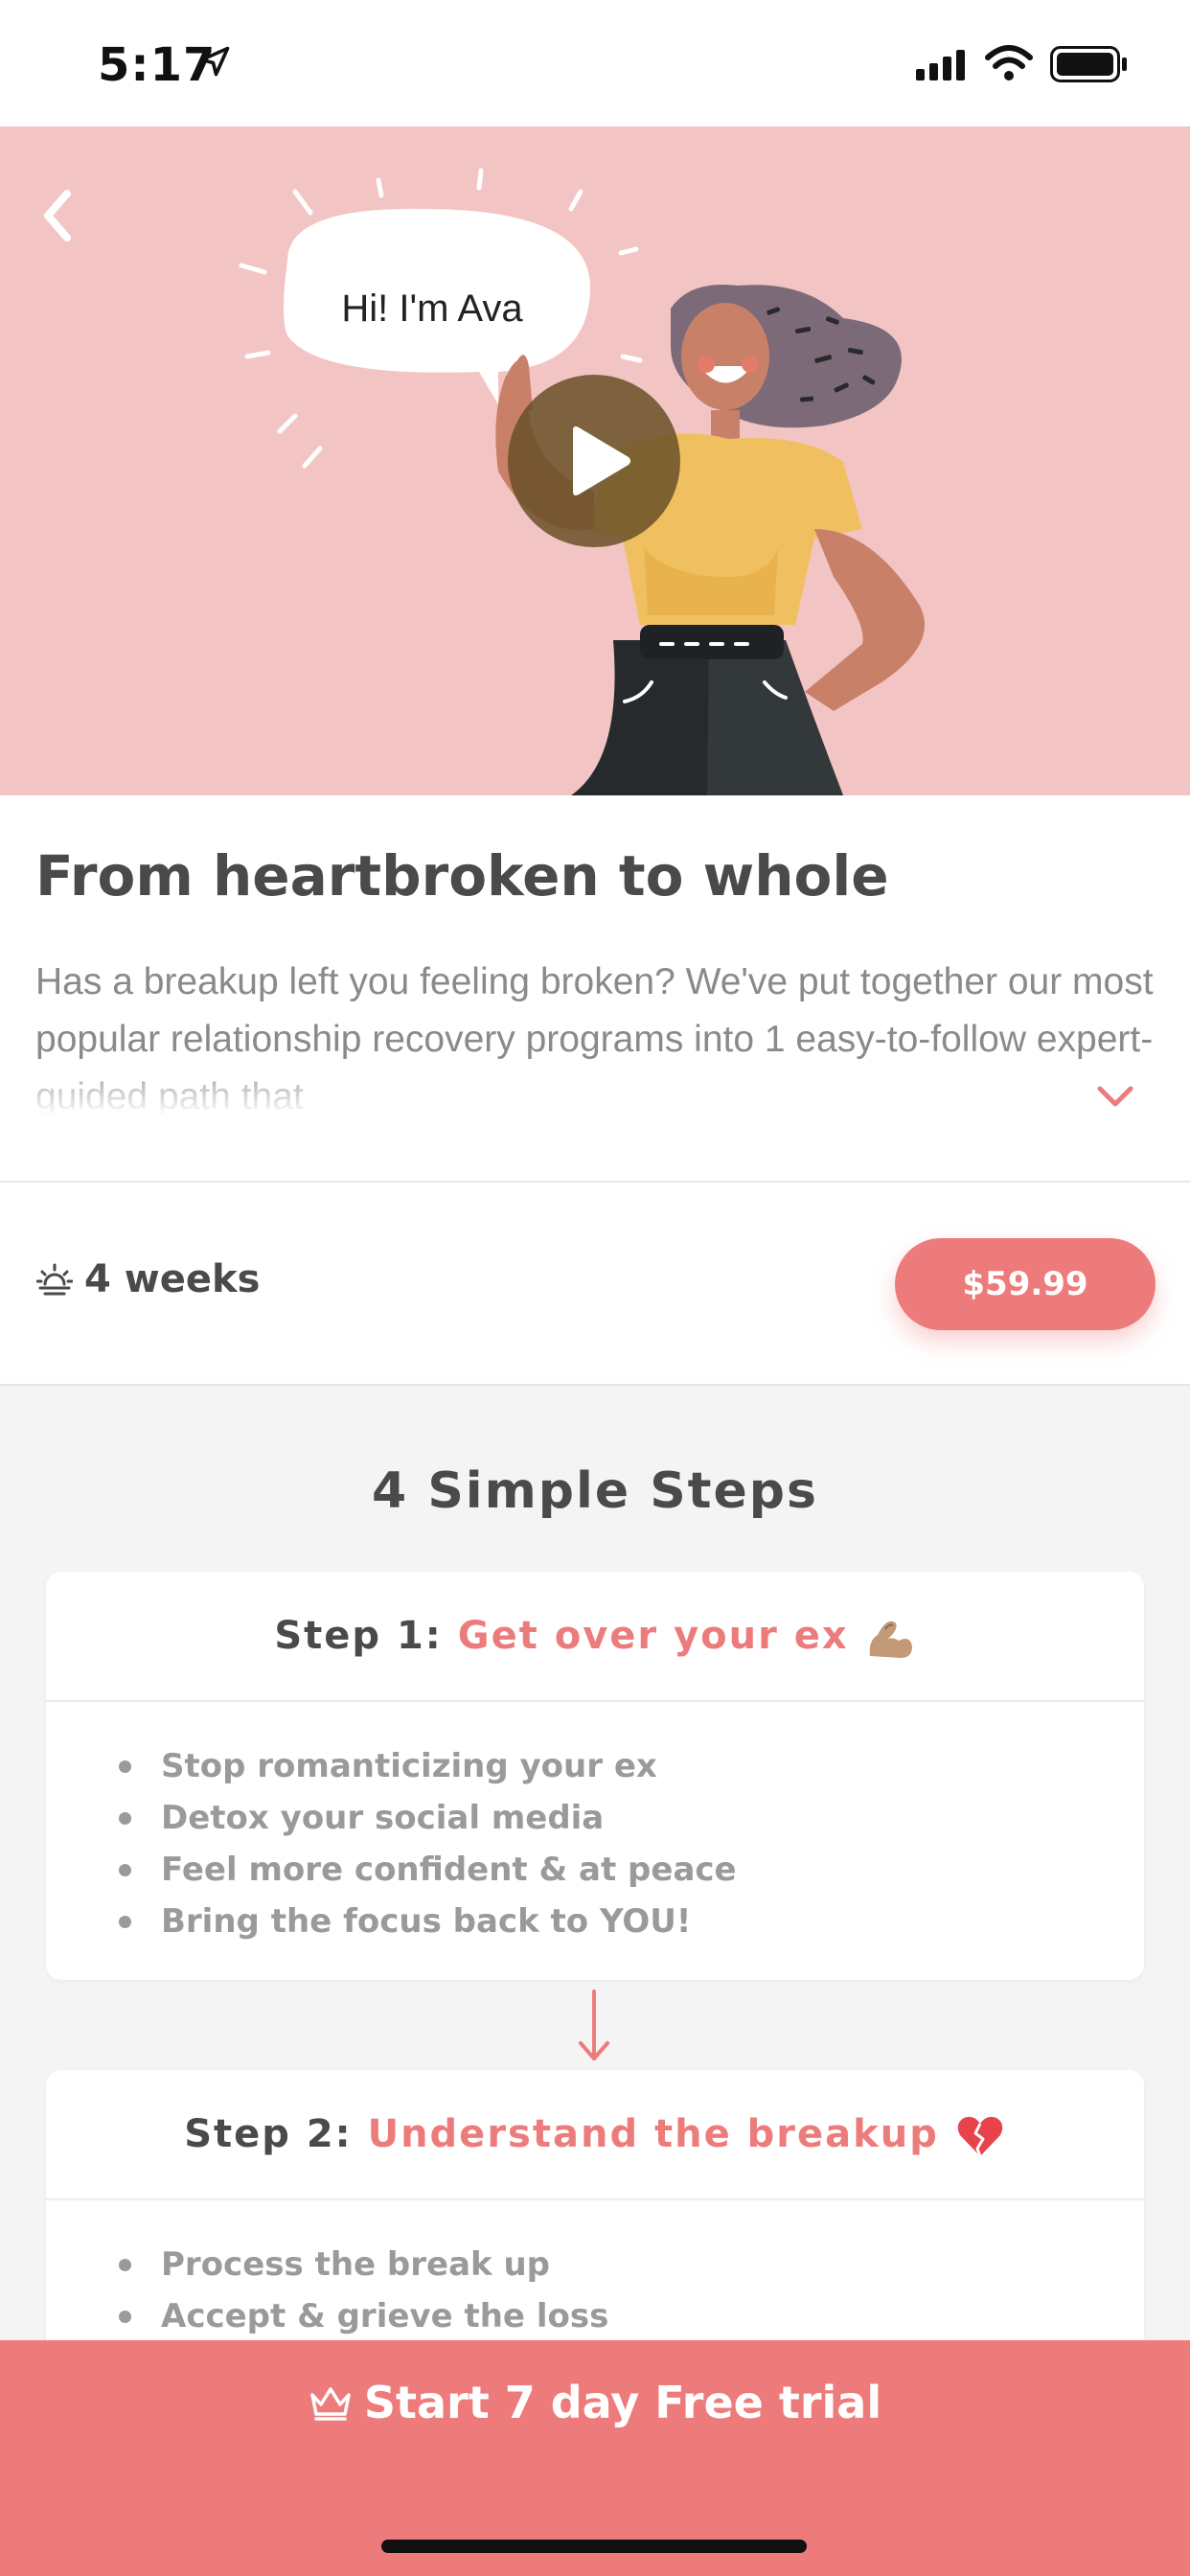  What do you see at coordinates (595, 63) in the screenshot?
I see `status-bar: 5:17` at bounding box center [595, 63].